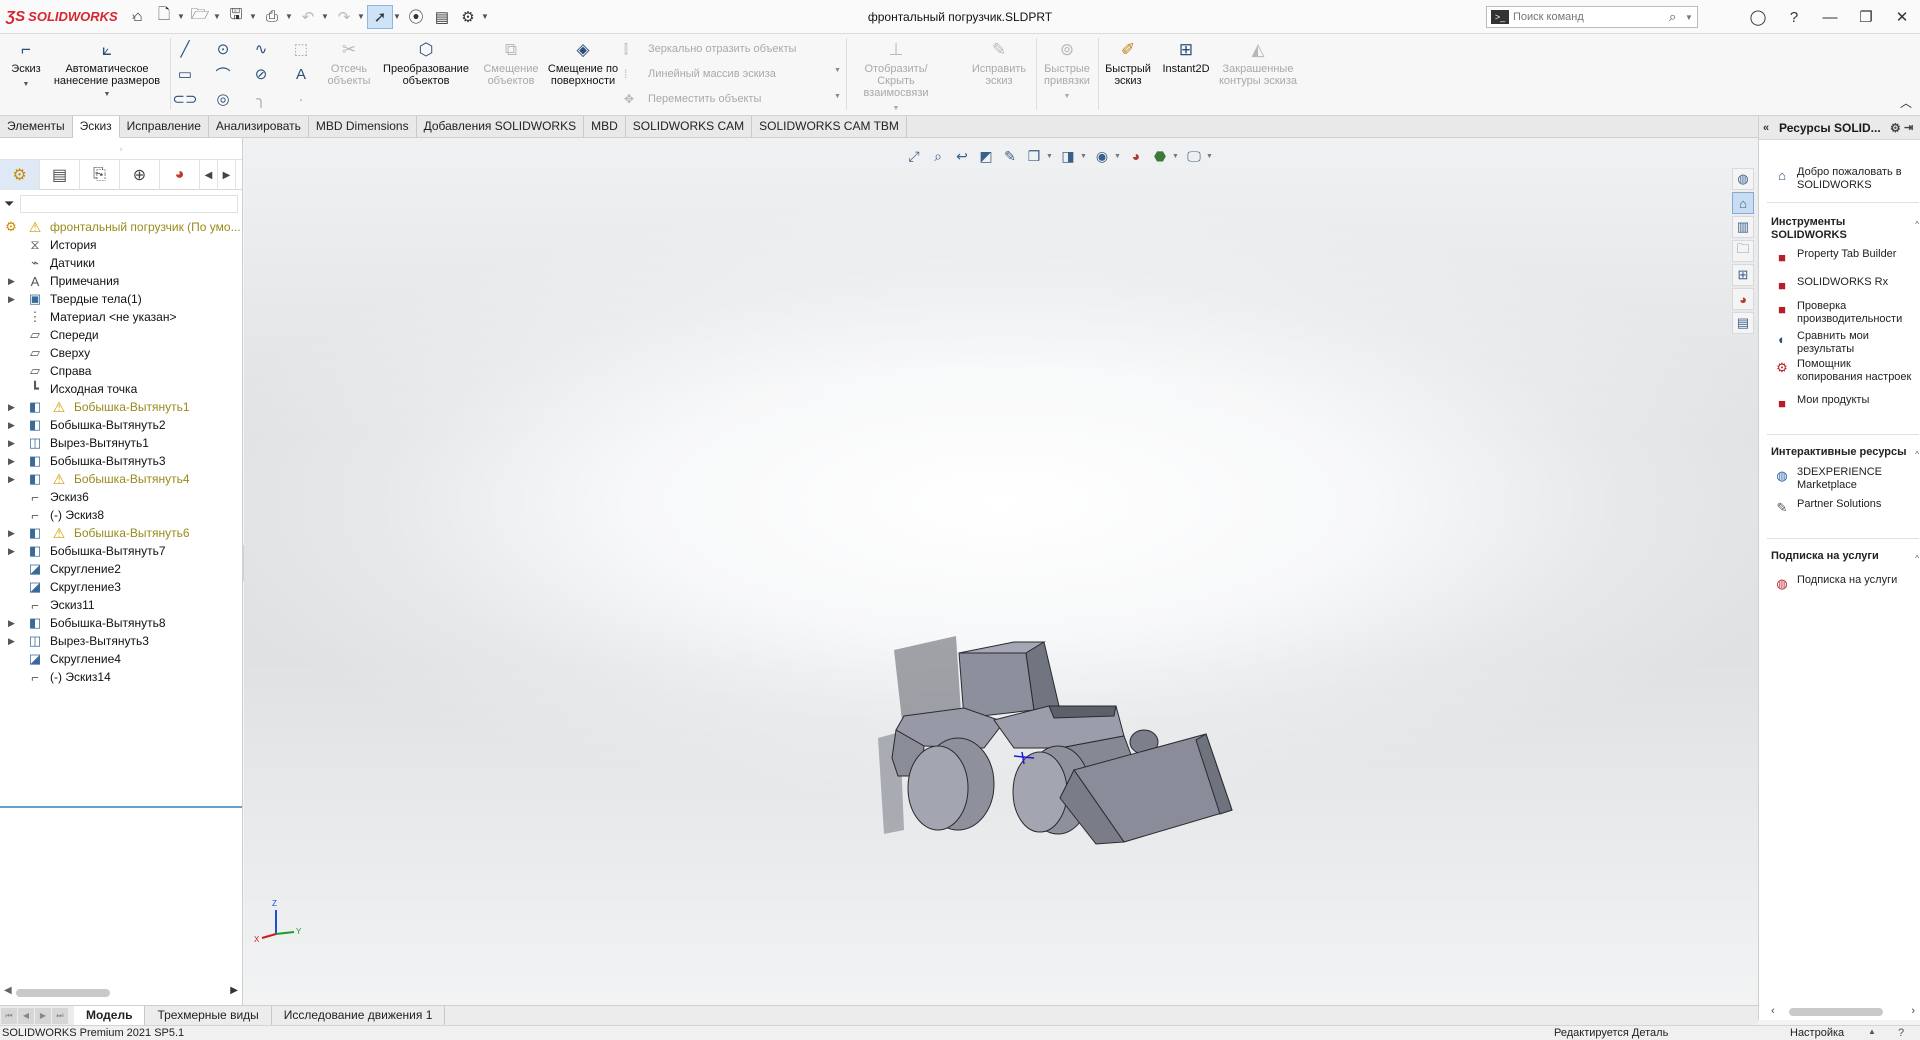 This screenshot has width=1920, height=1040. What do you see at coordinates (1160, 156) in the screenshot?
I see `apply-scene-icon: ⬣` at bounding box center [1160, 156].